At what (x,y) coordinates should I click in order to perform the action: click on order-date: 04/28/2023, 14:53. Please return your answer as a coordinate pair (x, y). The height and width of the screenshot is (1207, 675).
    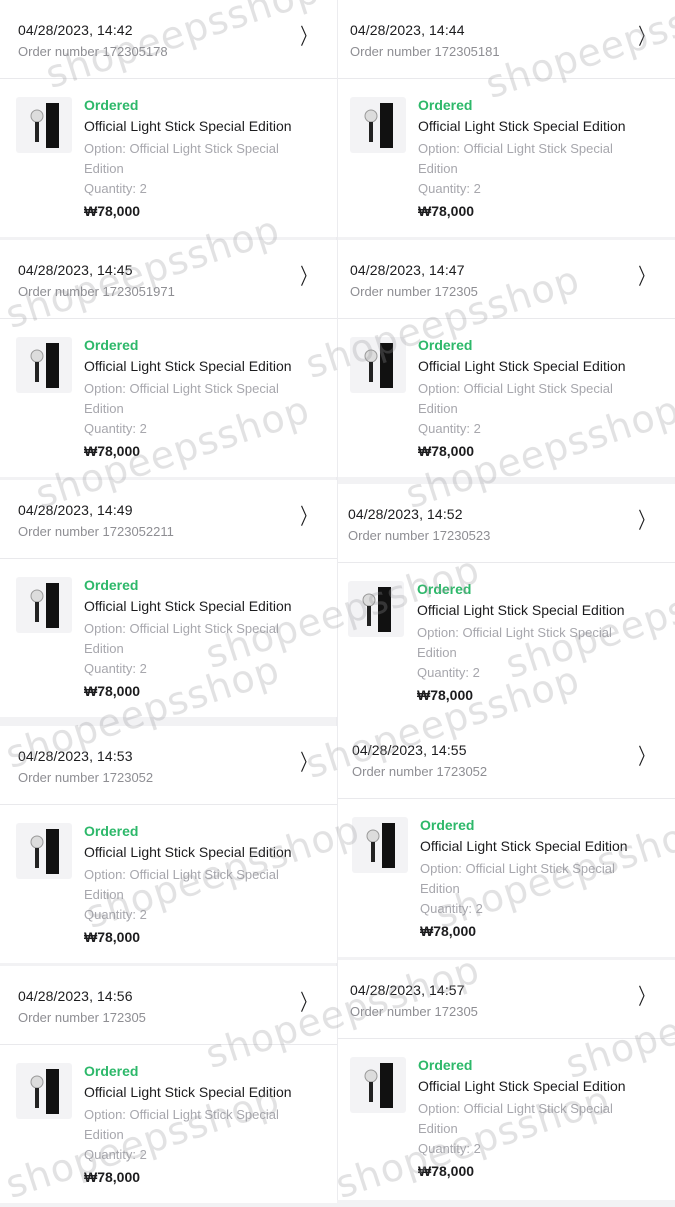
    Looking at the image, I should click on (75, 756).